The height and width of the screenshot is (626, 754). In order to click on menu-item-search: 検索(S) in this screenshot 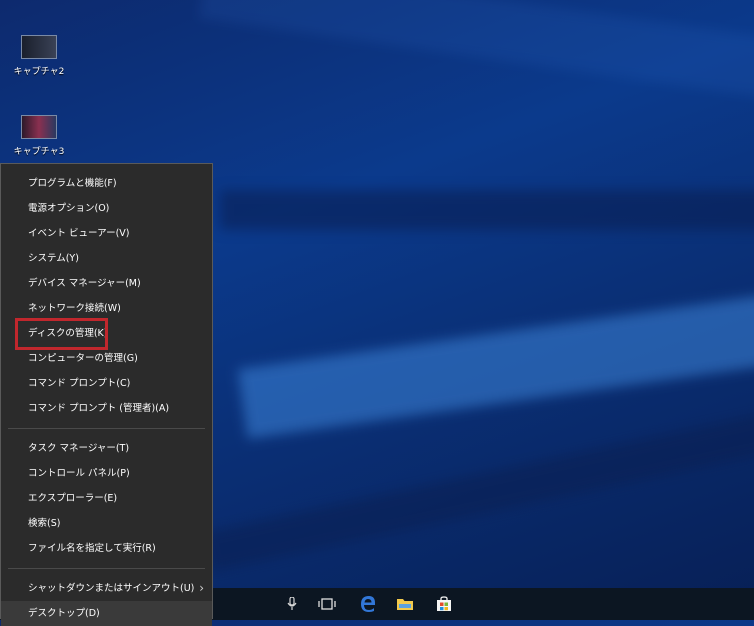, I will do `click(106, 523)`.